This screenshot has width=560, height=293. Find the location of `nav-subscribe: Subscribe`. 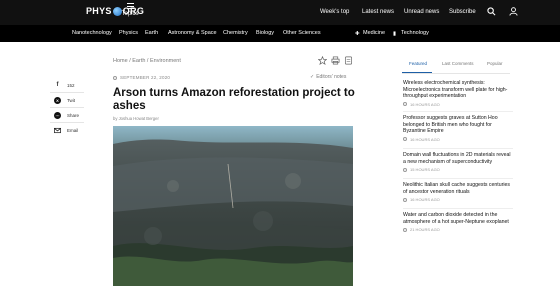

nav-subscribe: Subscribe is located at coordinates (462, 12).